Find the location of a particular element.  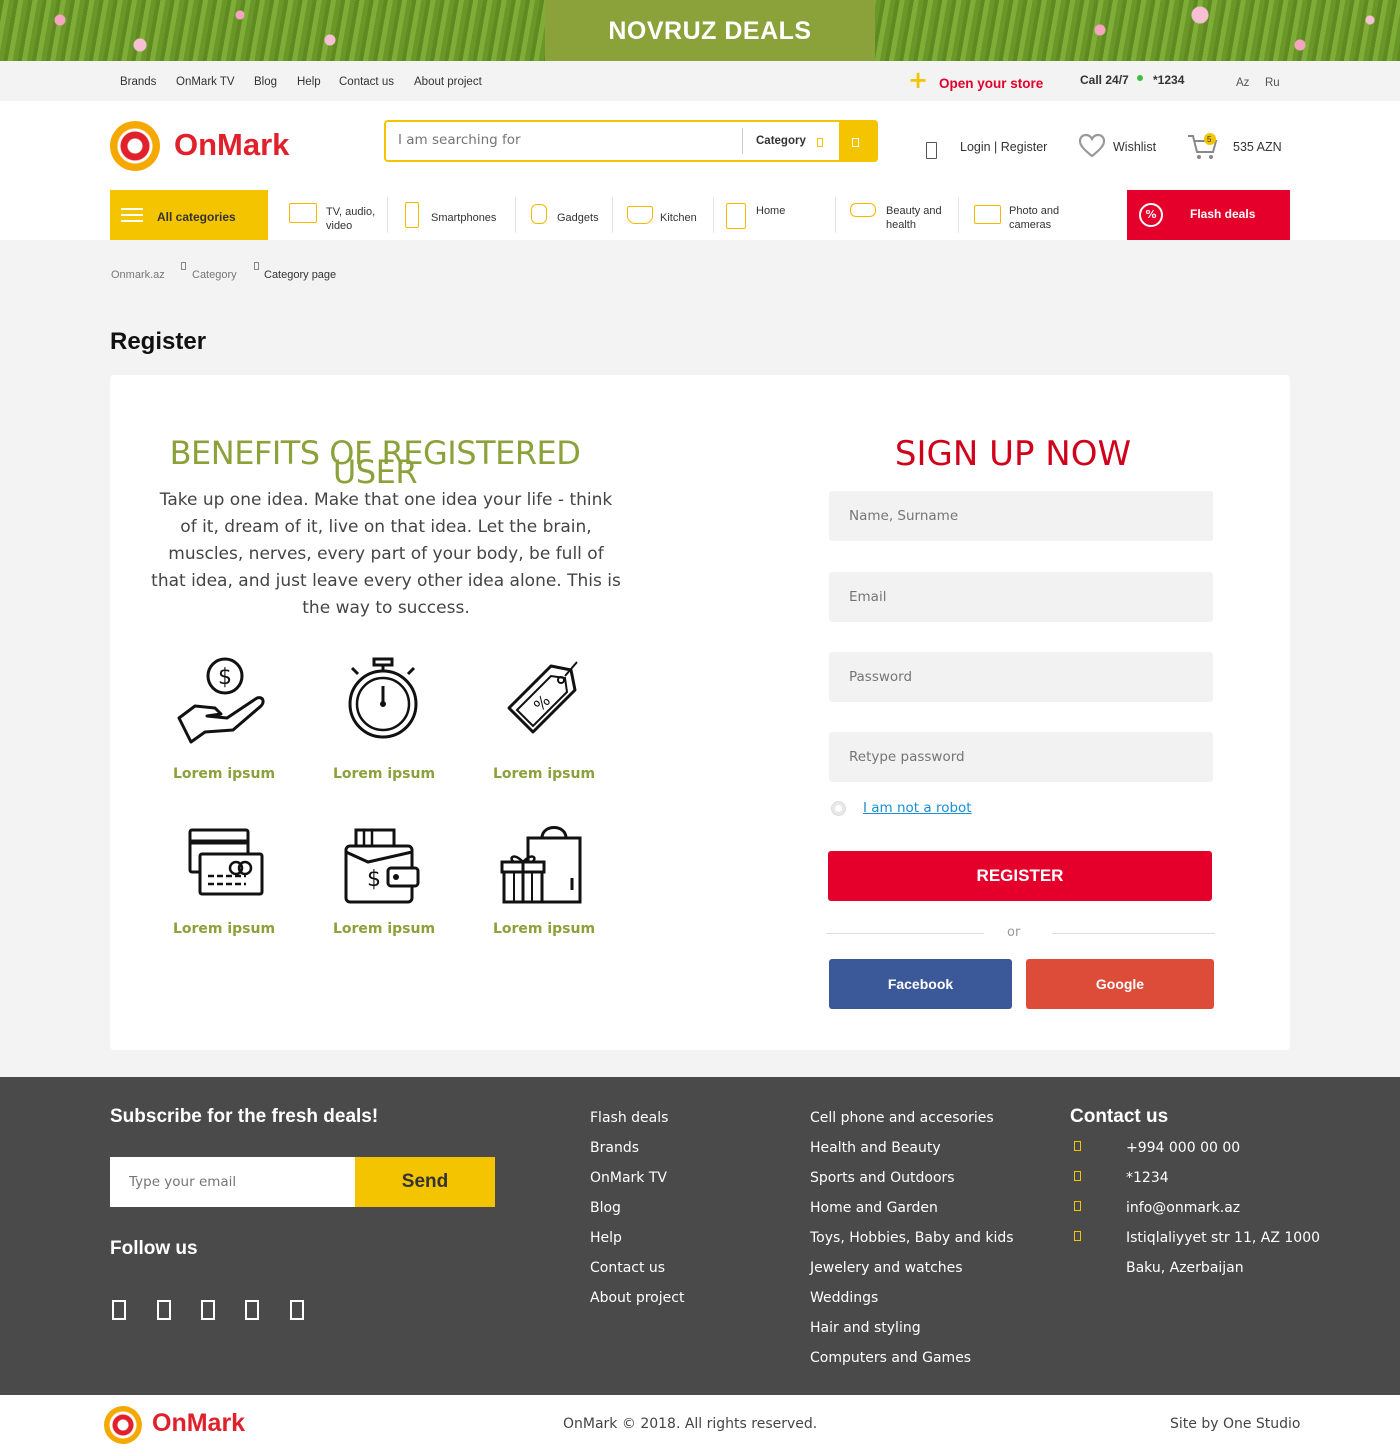

toplink-onmark-tv: OnMark TV is located at coordinates (205, 82).